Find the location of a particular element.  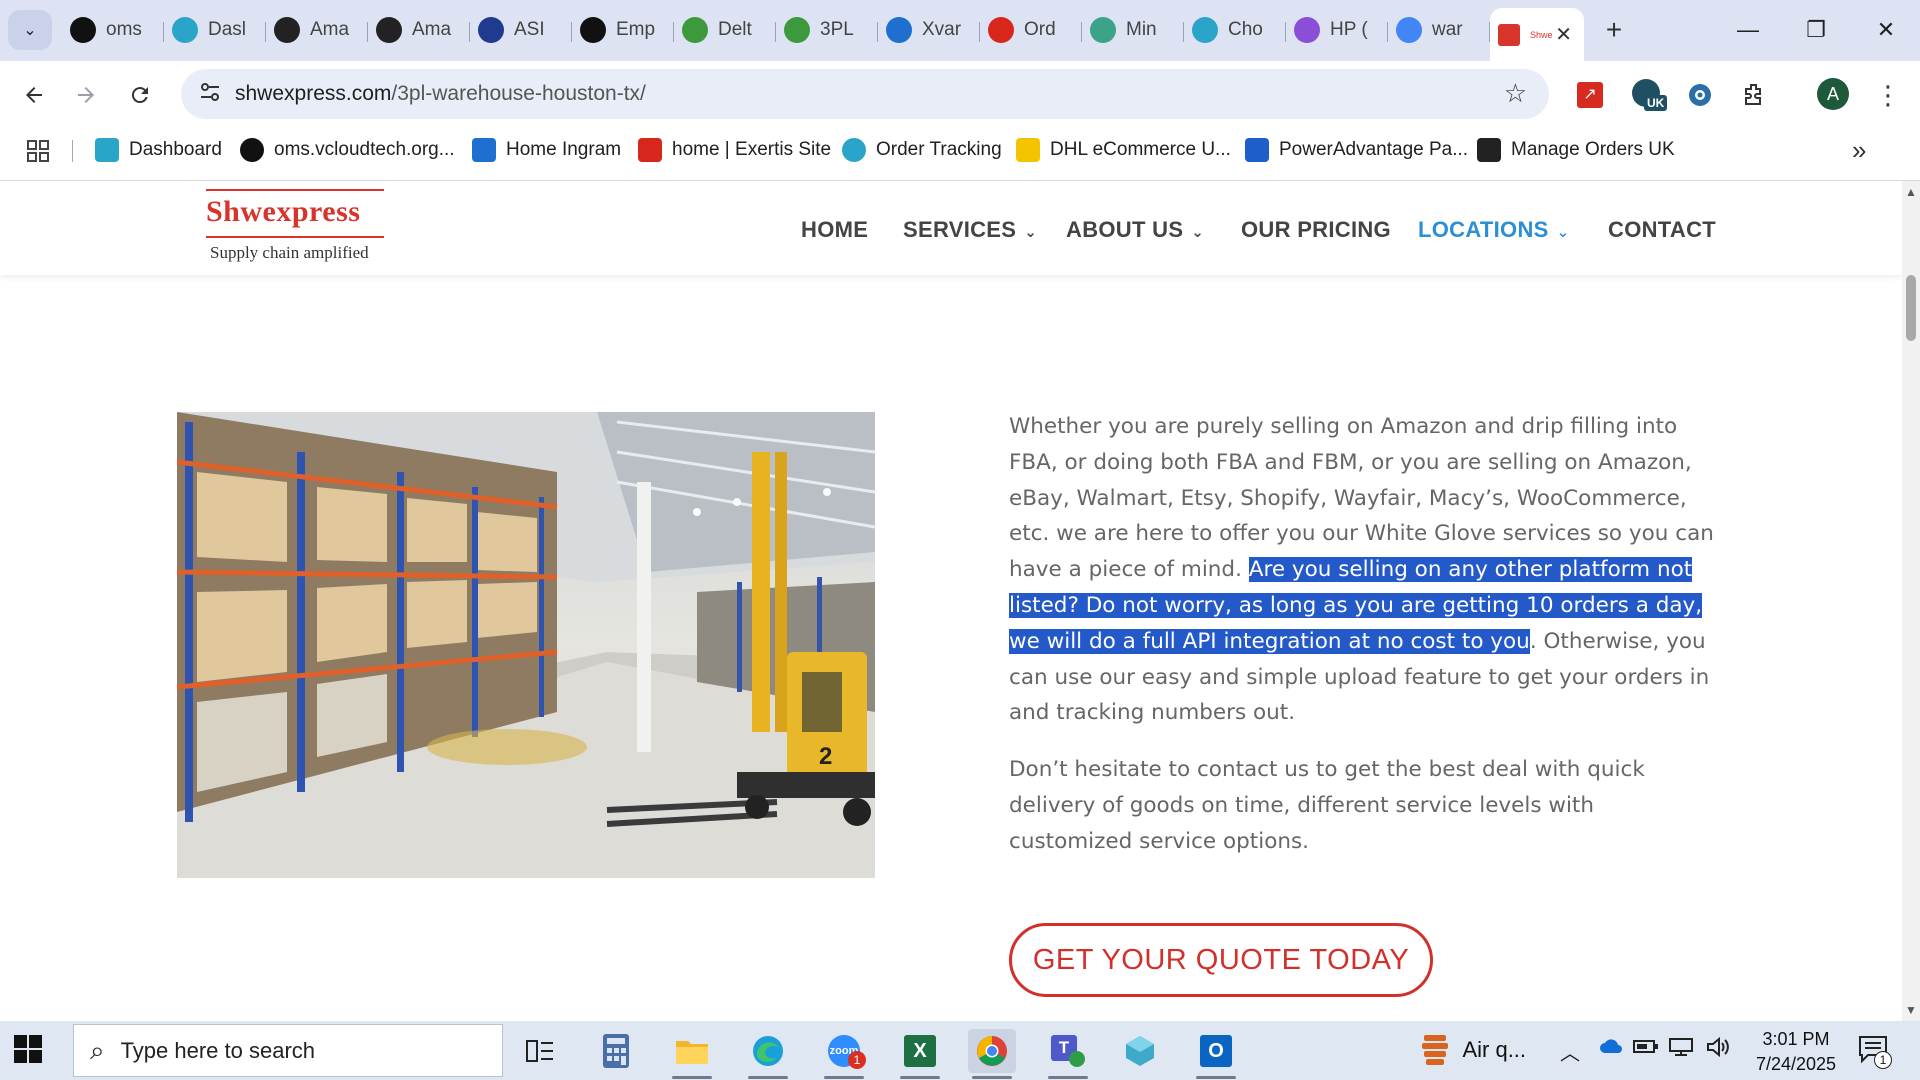

close-tab-icon: ✕ is located at coordinates (1563, 34).